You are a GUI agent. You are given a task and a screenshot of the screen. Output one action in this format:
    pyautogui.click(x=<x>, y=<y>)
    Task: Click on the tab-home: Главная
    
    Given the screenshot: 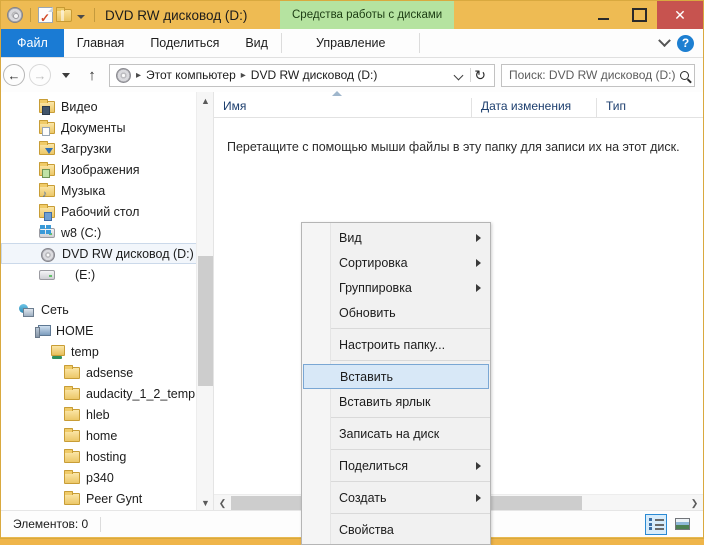 What is the action you would take?
    pyautogui.click(x=101, y=43)
    